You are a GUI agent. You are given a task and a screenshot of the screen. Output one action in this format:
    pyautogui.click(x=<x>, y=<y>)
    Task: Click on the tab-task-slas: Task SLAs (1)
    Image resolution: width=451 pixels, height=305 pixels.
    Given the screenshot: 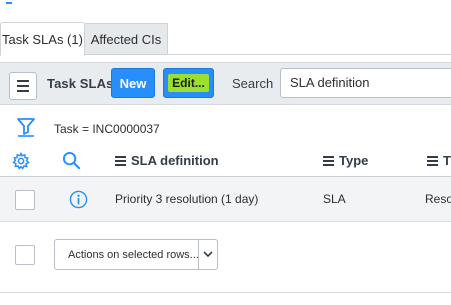 What is the action you would take?
    pyautogui.click(x=42, y=39)
    